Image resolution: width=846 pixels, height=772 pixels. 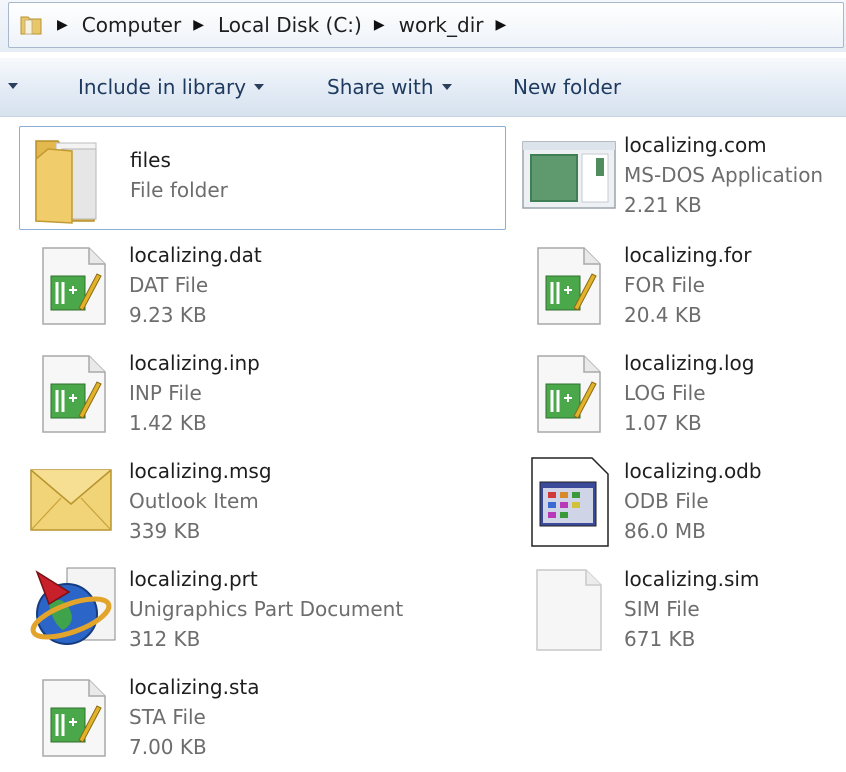 What do you see at coordinates (569, 610) in the screenshot?
I see `blank-file-icon` at bounding box center [569, 610].